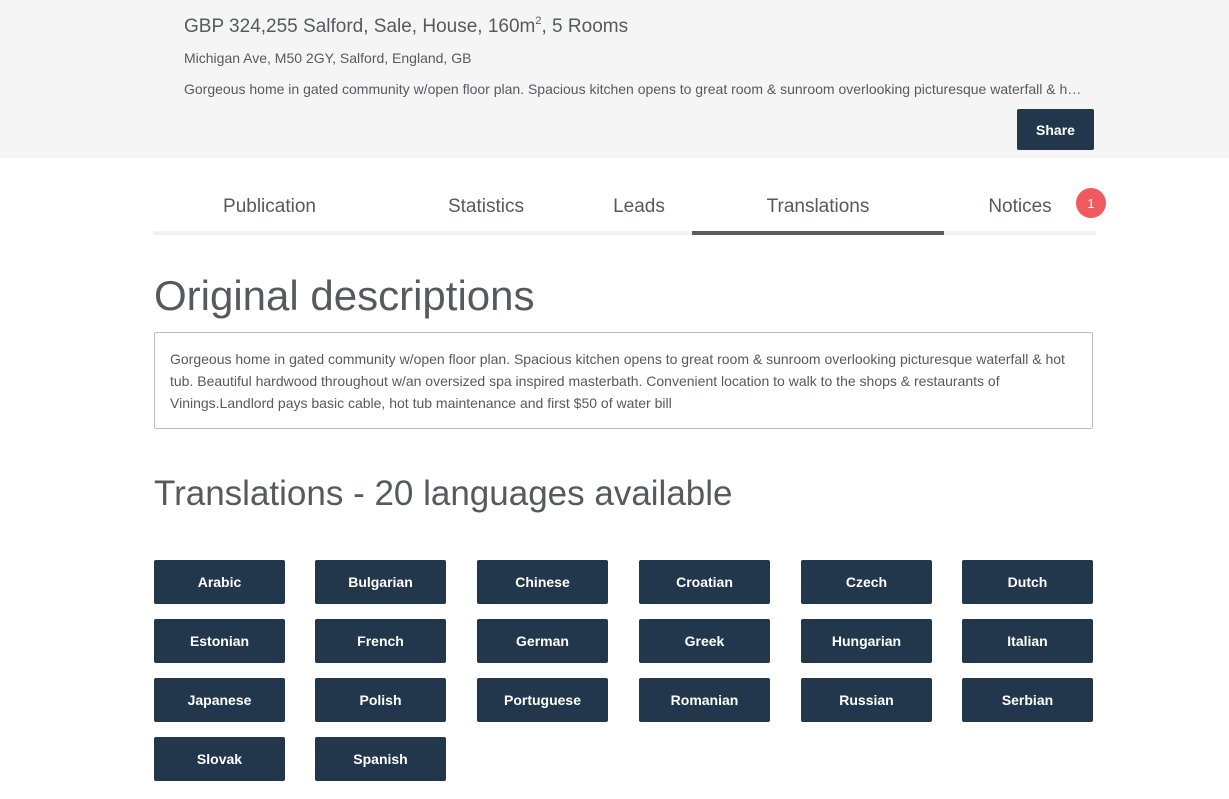 The width and height of the screenshot is (1229, 799). What do you see at coordinates (1055, 129) in the screenshot?
I see `share-button: Share` at bounding box center [1055, 129].